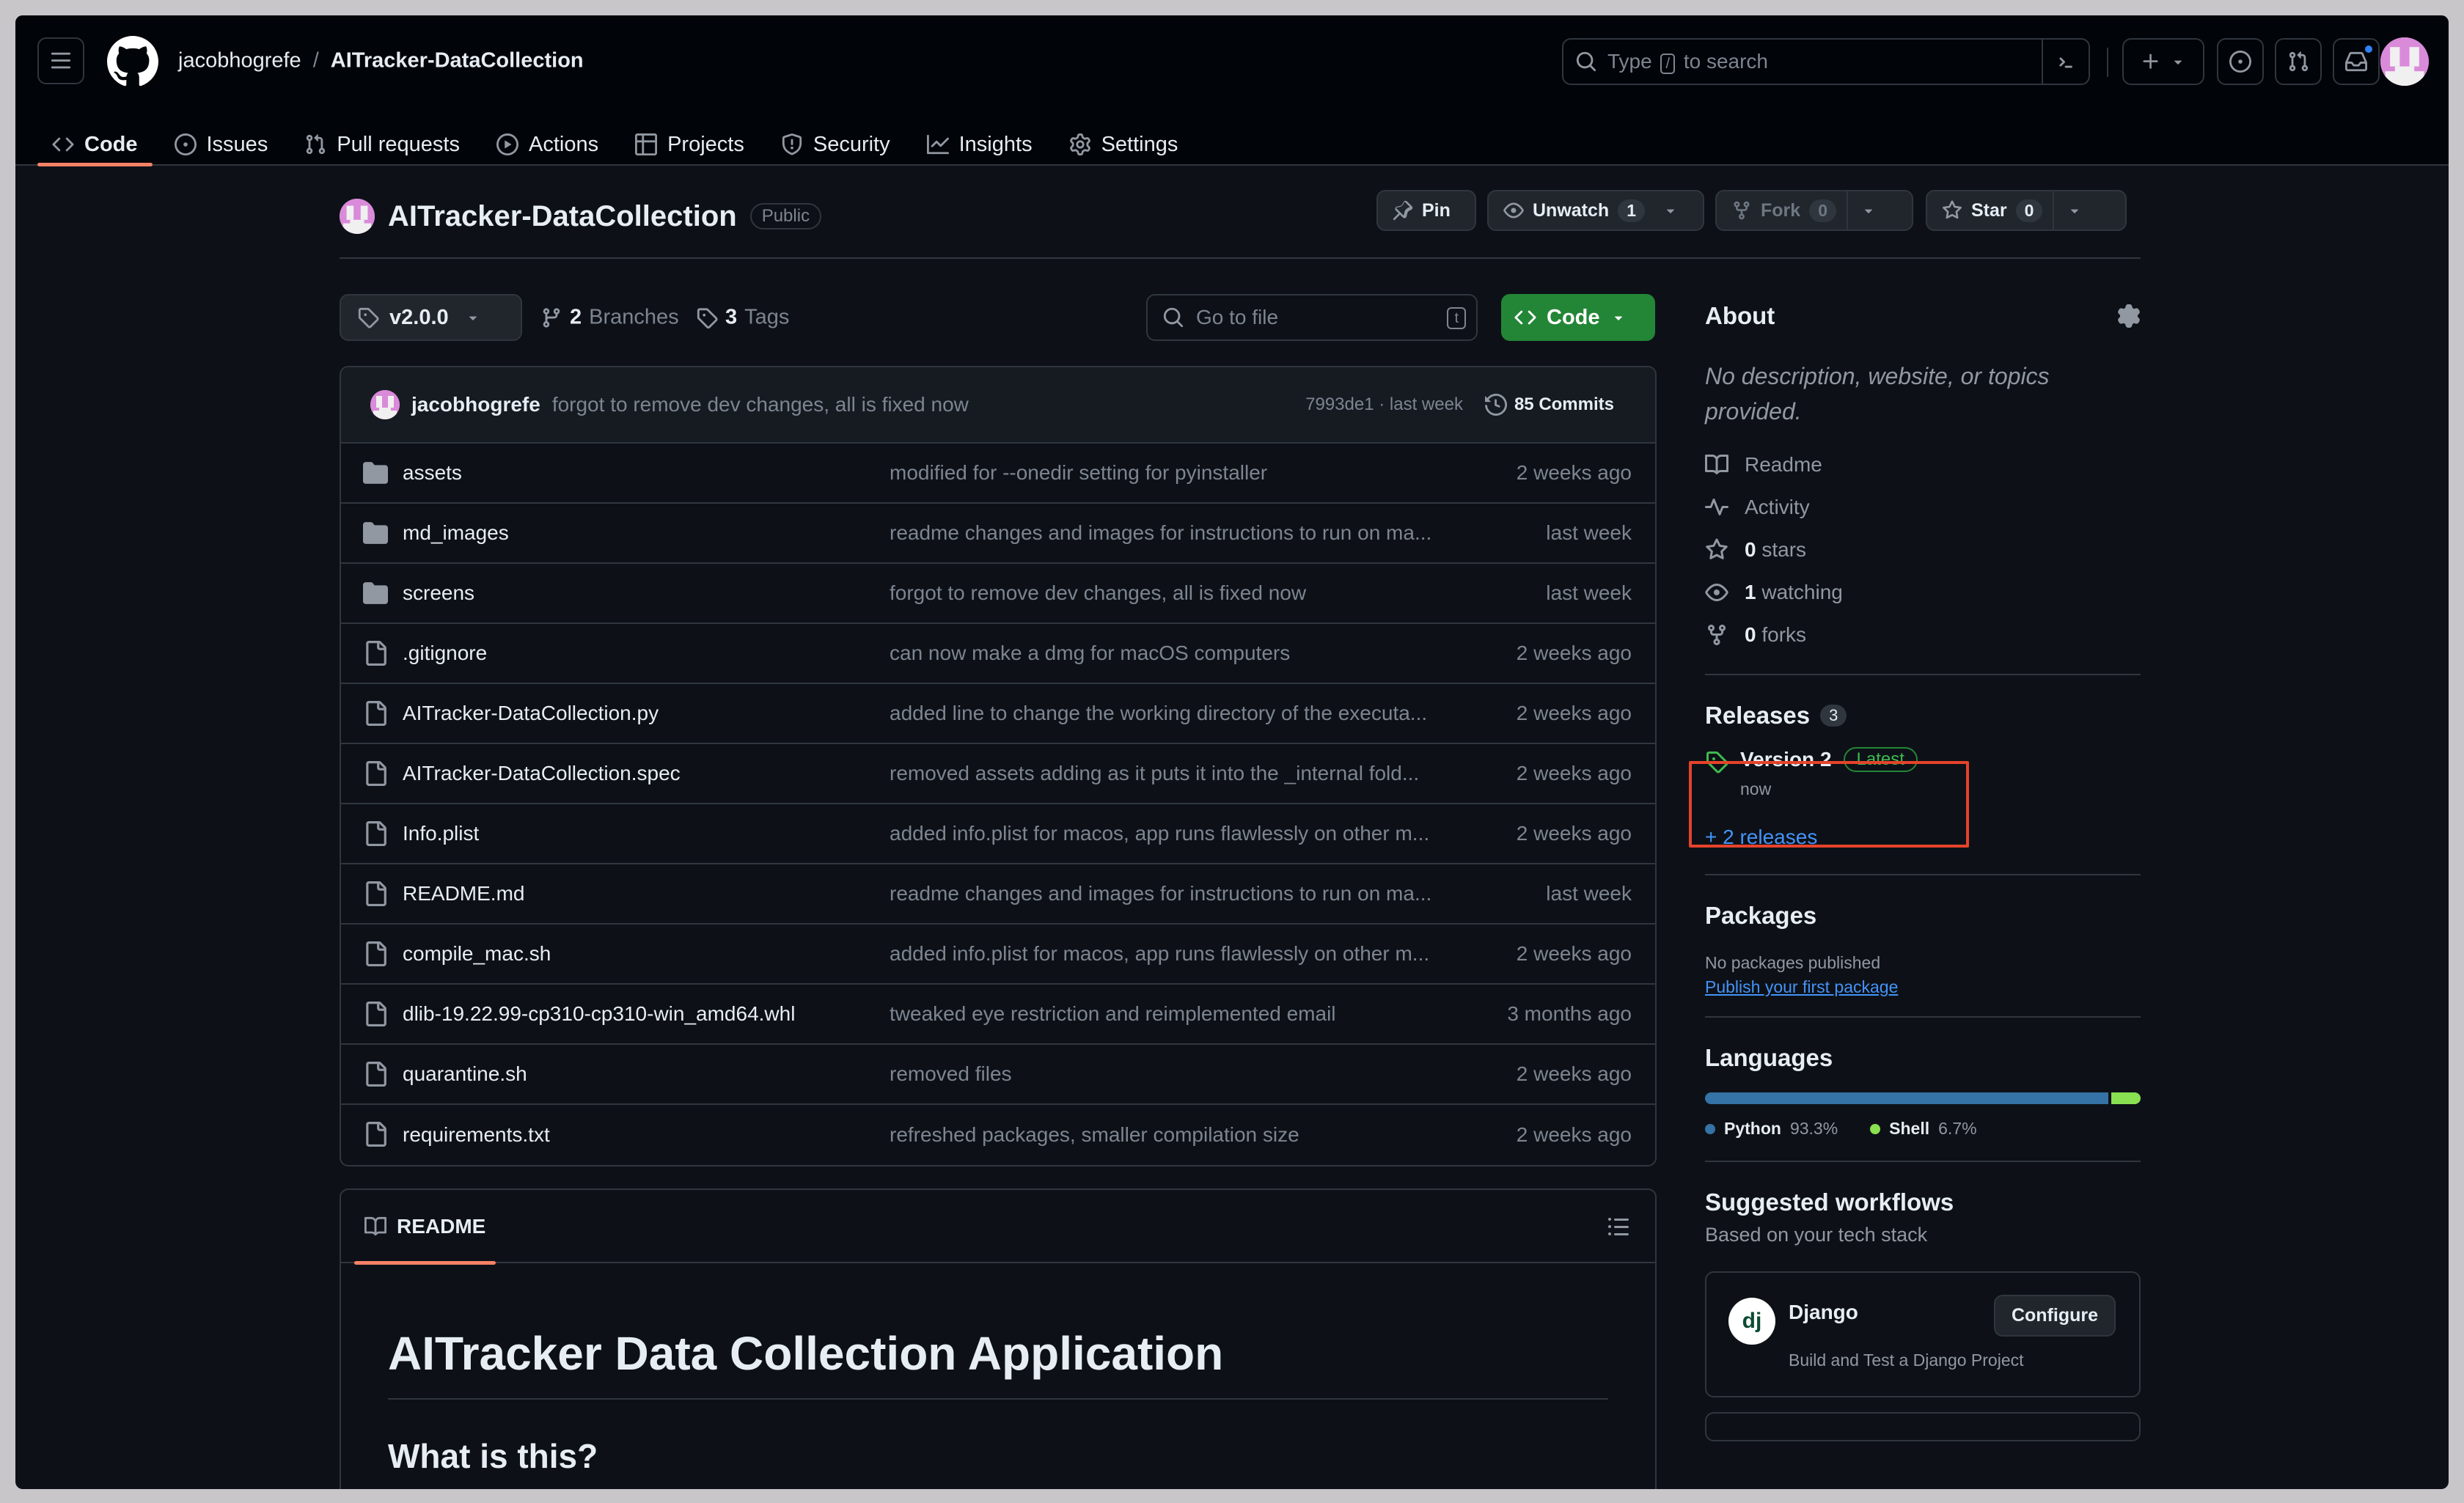 This screenshot has width=2464, height=1503. I want to click on file-name-link: AITracker-DataCollection.spec, so click(542, 773).